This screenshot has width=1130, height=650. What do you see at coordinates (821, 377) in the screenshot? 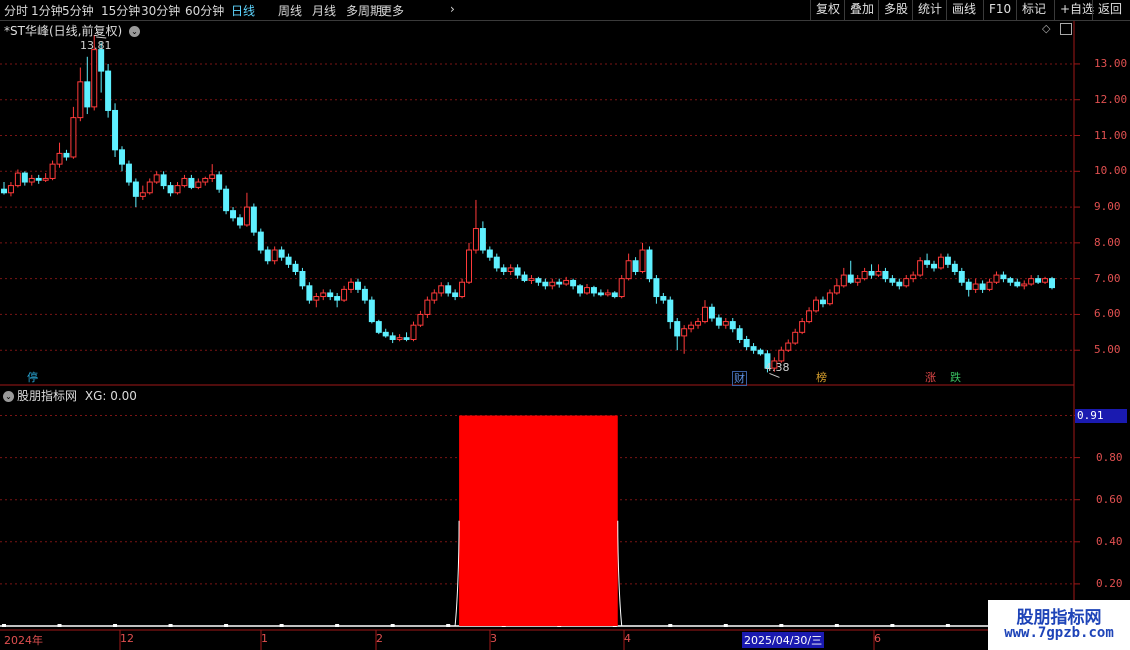
I see `event-list-marker: 榜` at bounding box center [821, 377].